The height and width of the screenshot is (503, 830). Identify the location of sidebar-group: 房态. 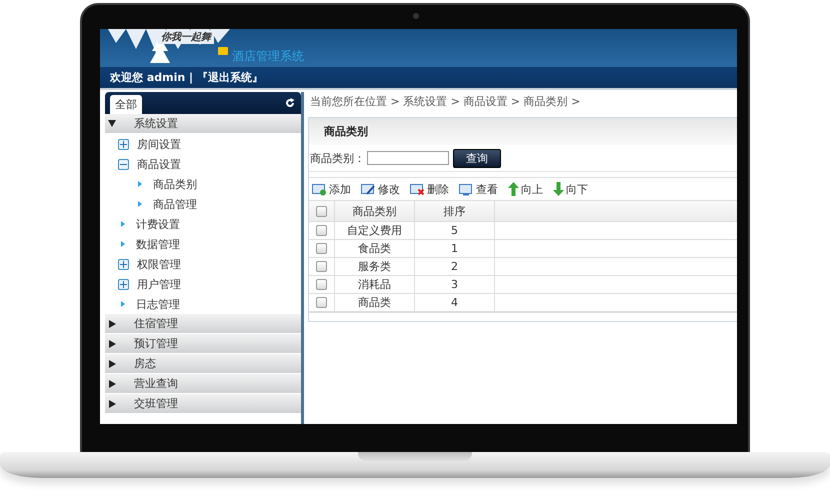
(203, 364).